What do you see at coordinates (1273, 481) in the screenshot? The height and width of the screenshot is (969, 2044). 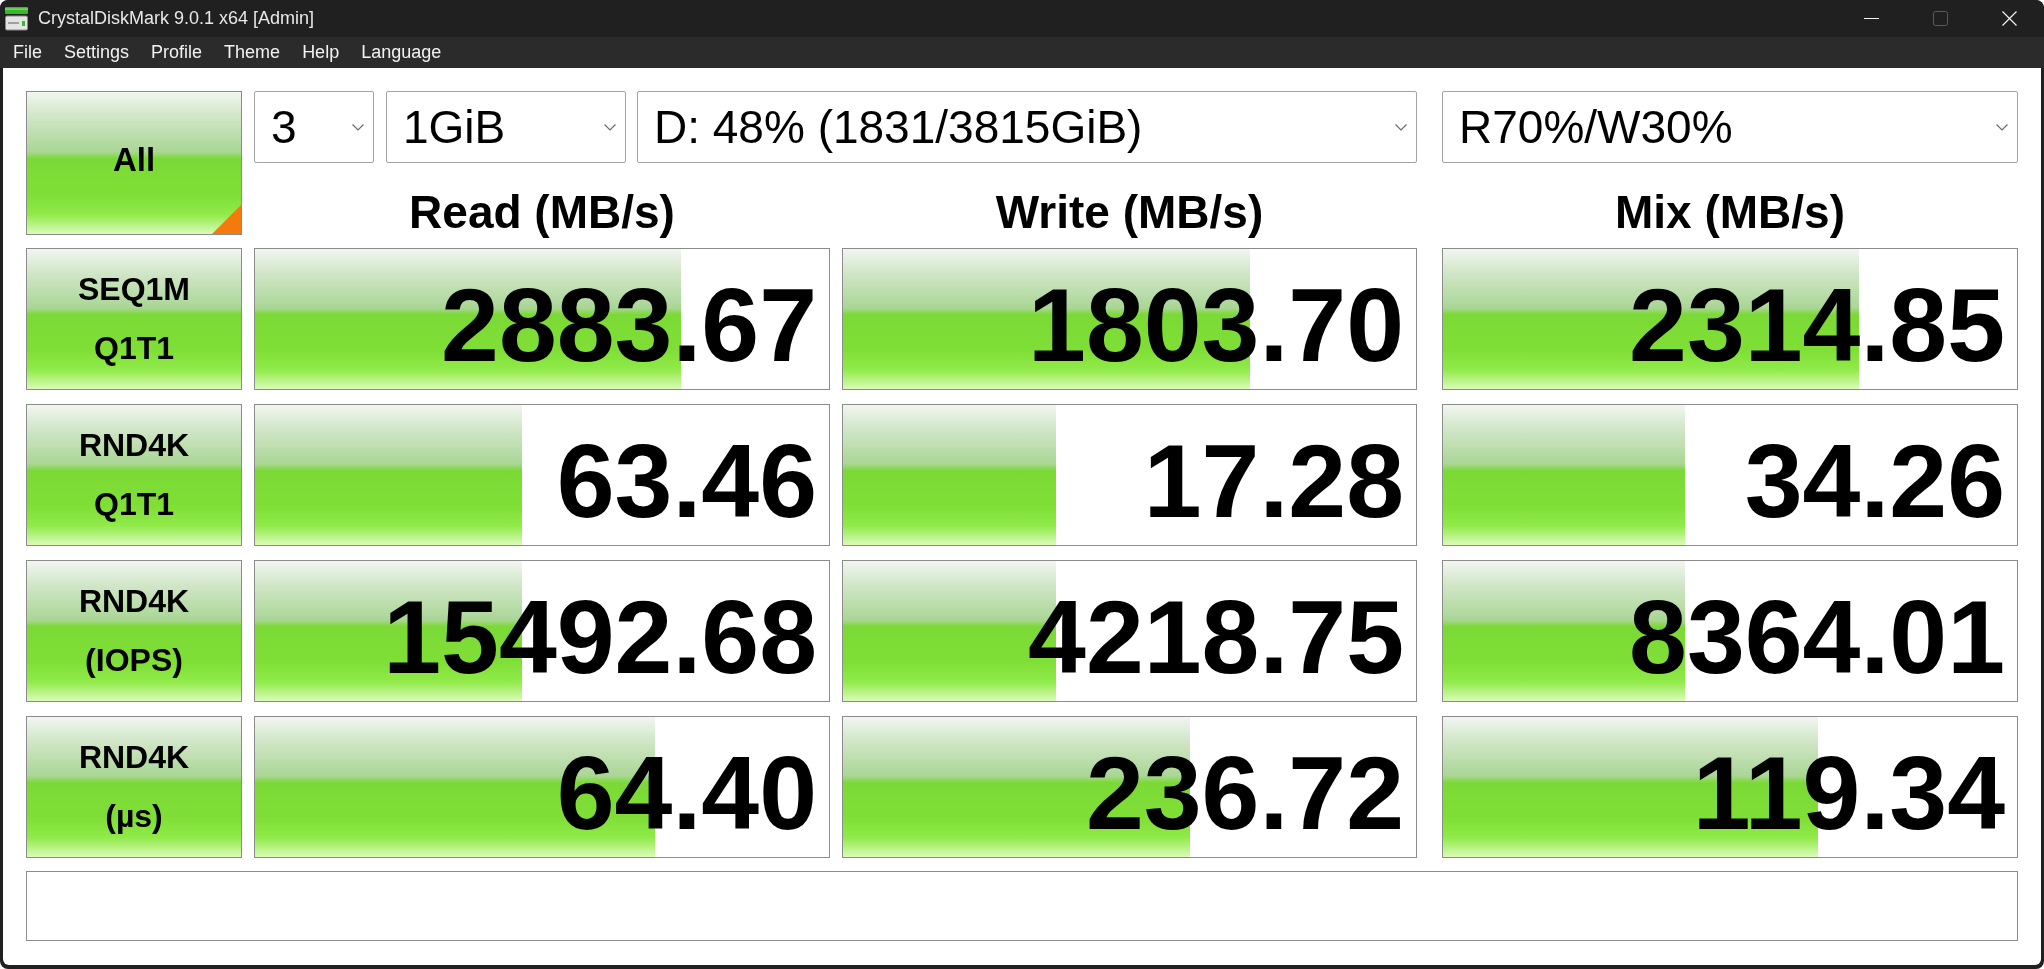 I see `result-value: 17.28` at bounding box center [1273, 481].